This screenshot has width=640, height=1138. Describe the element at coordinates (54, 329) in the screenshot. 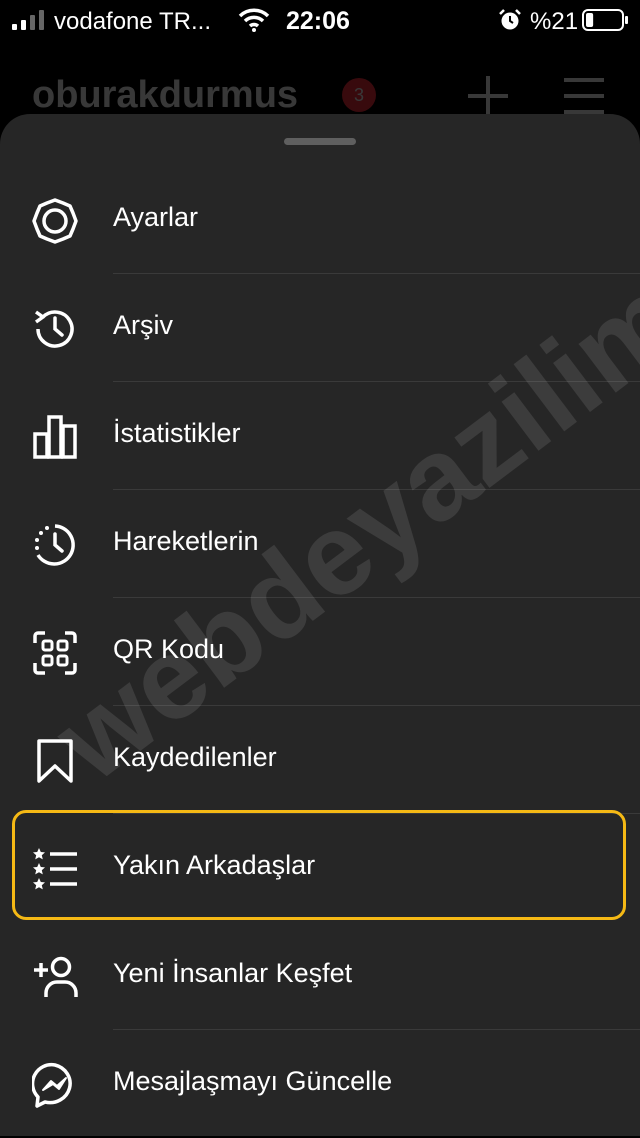

I see `archive-history-icon` at that location.